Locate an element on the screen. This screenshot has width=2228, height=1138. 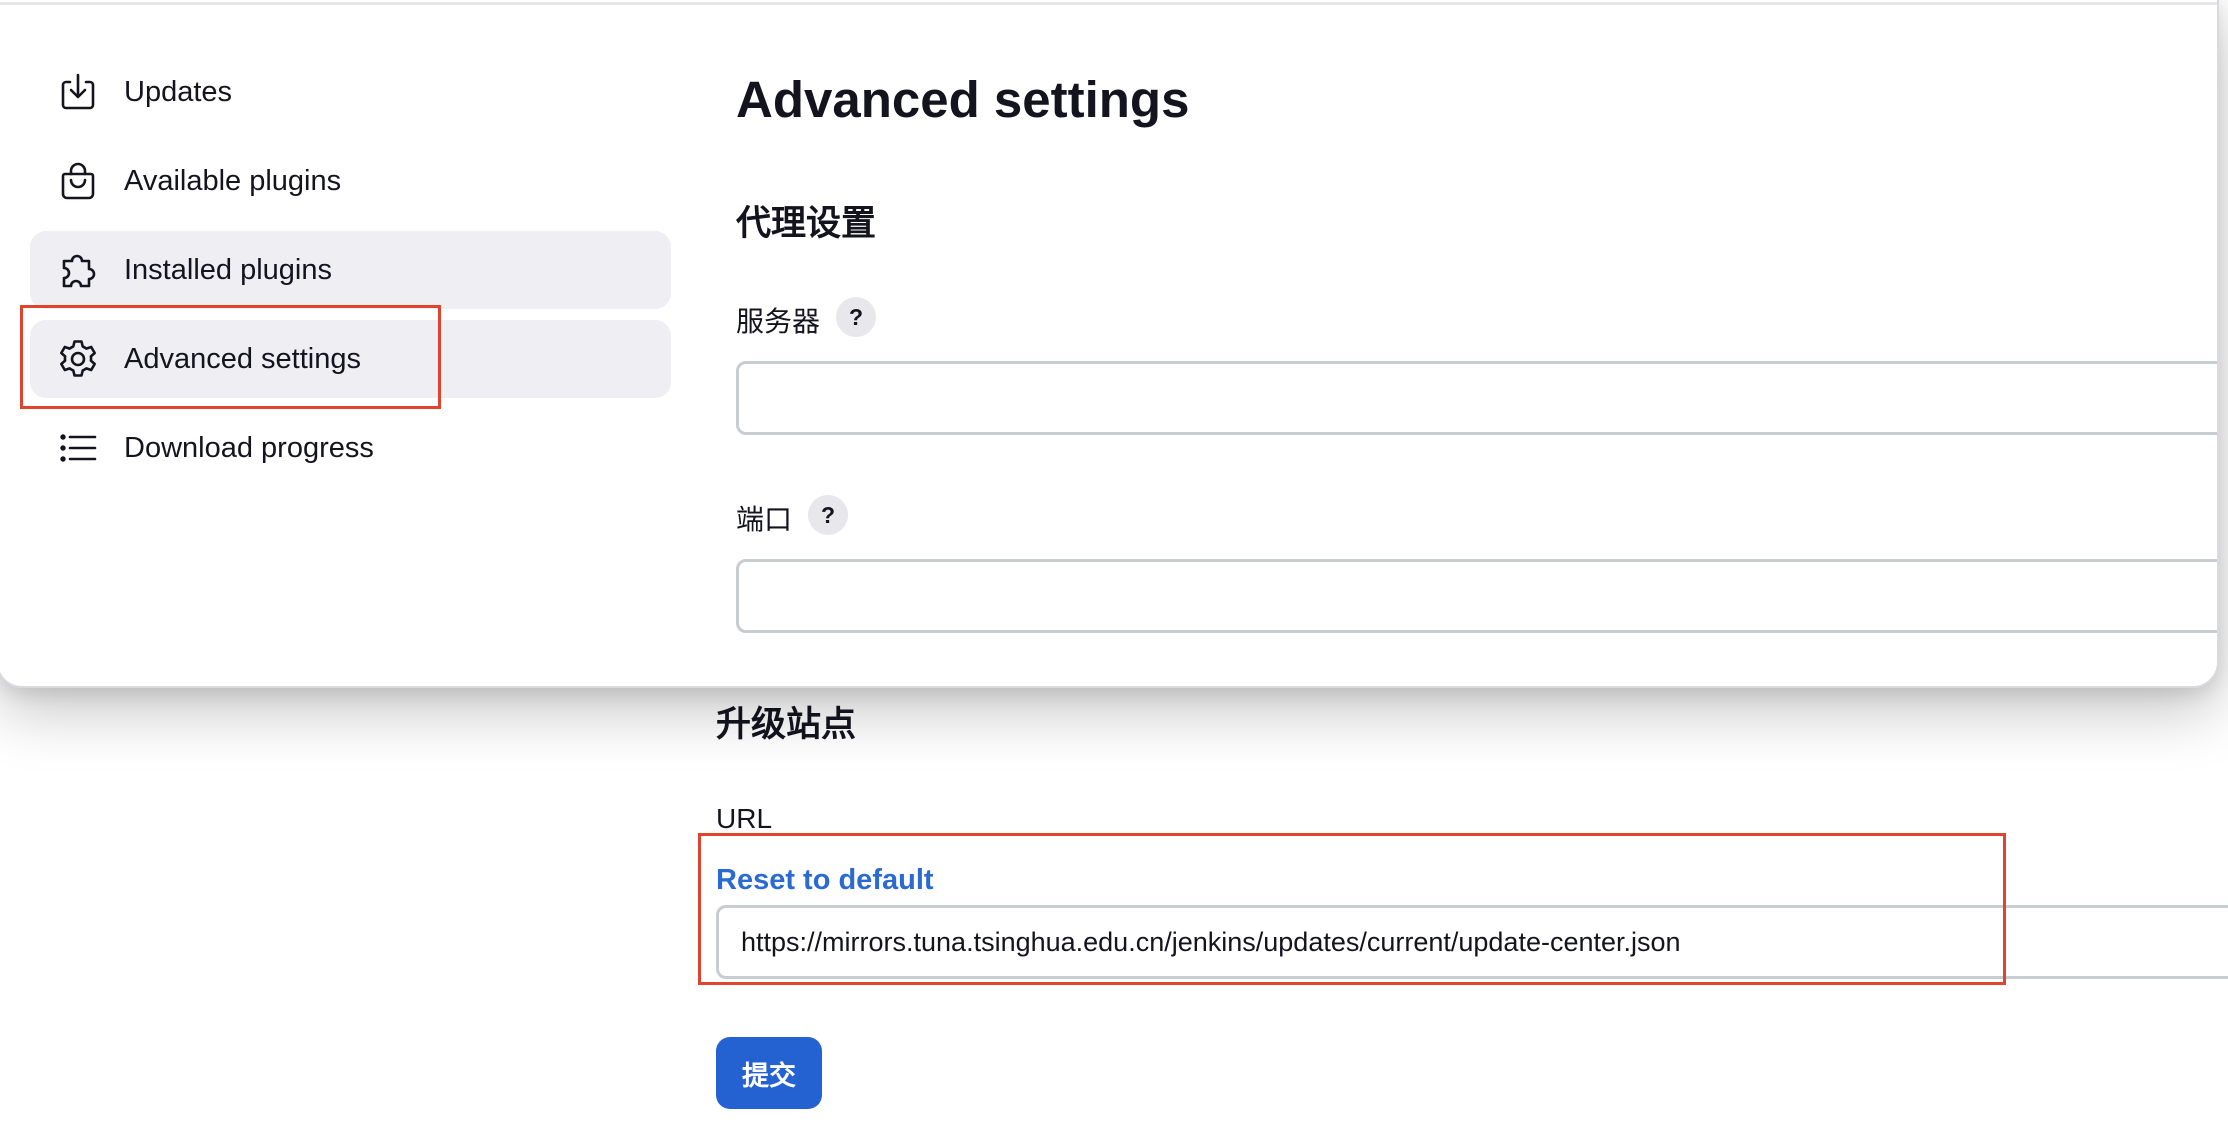
page-title: Advanced settings is located at coordinates (963, 99).